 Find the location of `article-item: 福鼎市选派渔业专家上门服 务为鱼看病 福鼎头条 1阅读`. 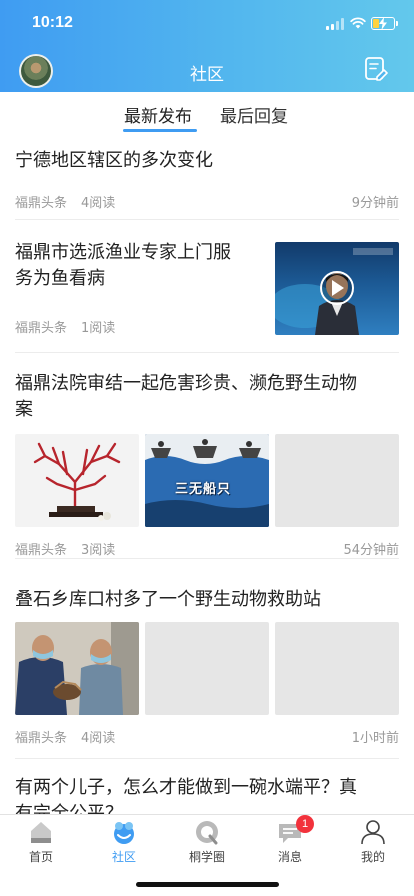

article-item: 福鼎市选派渔业专家上门服 务为鱼看病 福鼎头条 1阅读 is located at coordinates (207, 286).